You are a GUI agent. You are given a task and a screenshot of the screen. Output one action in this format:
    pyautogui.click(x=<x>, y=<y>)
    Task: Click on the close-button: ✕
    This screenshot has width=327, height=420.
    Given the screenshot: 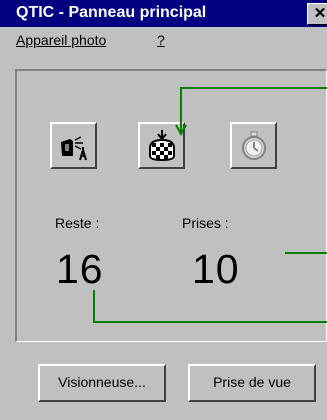 What is the action you would take?
    pyautogui.click(x=317, y=14)
    